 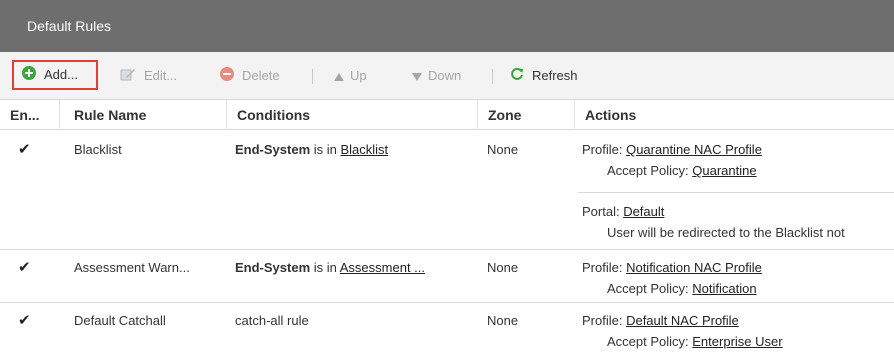 I want to click on action-accept-policy: Accept Policy: Notification, so click(x=669, y=288).